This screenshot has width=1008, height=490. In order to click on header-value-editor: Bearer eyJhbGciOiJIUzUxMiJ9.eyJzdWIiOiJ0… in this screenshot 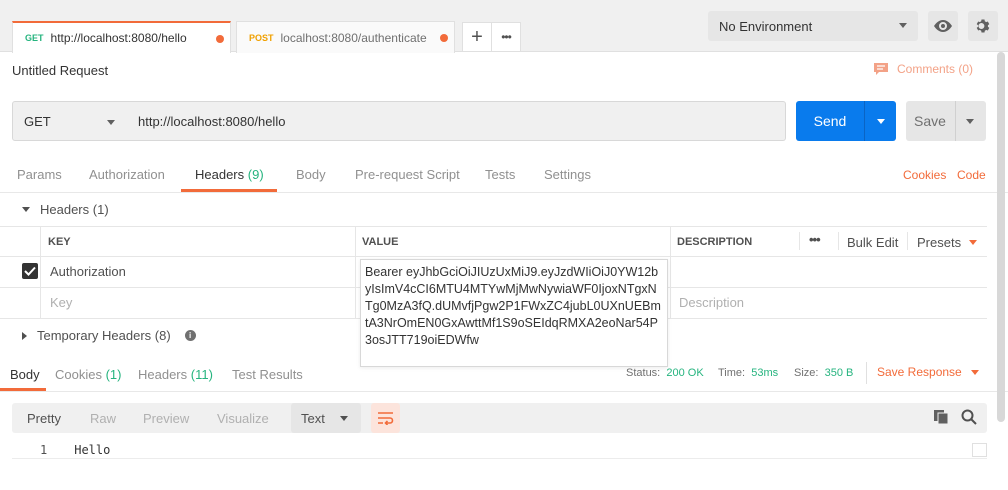, I will do `click(514, 313)`.